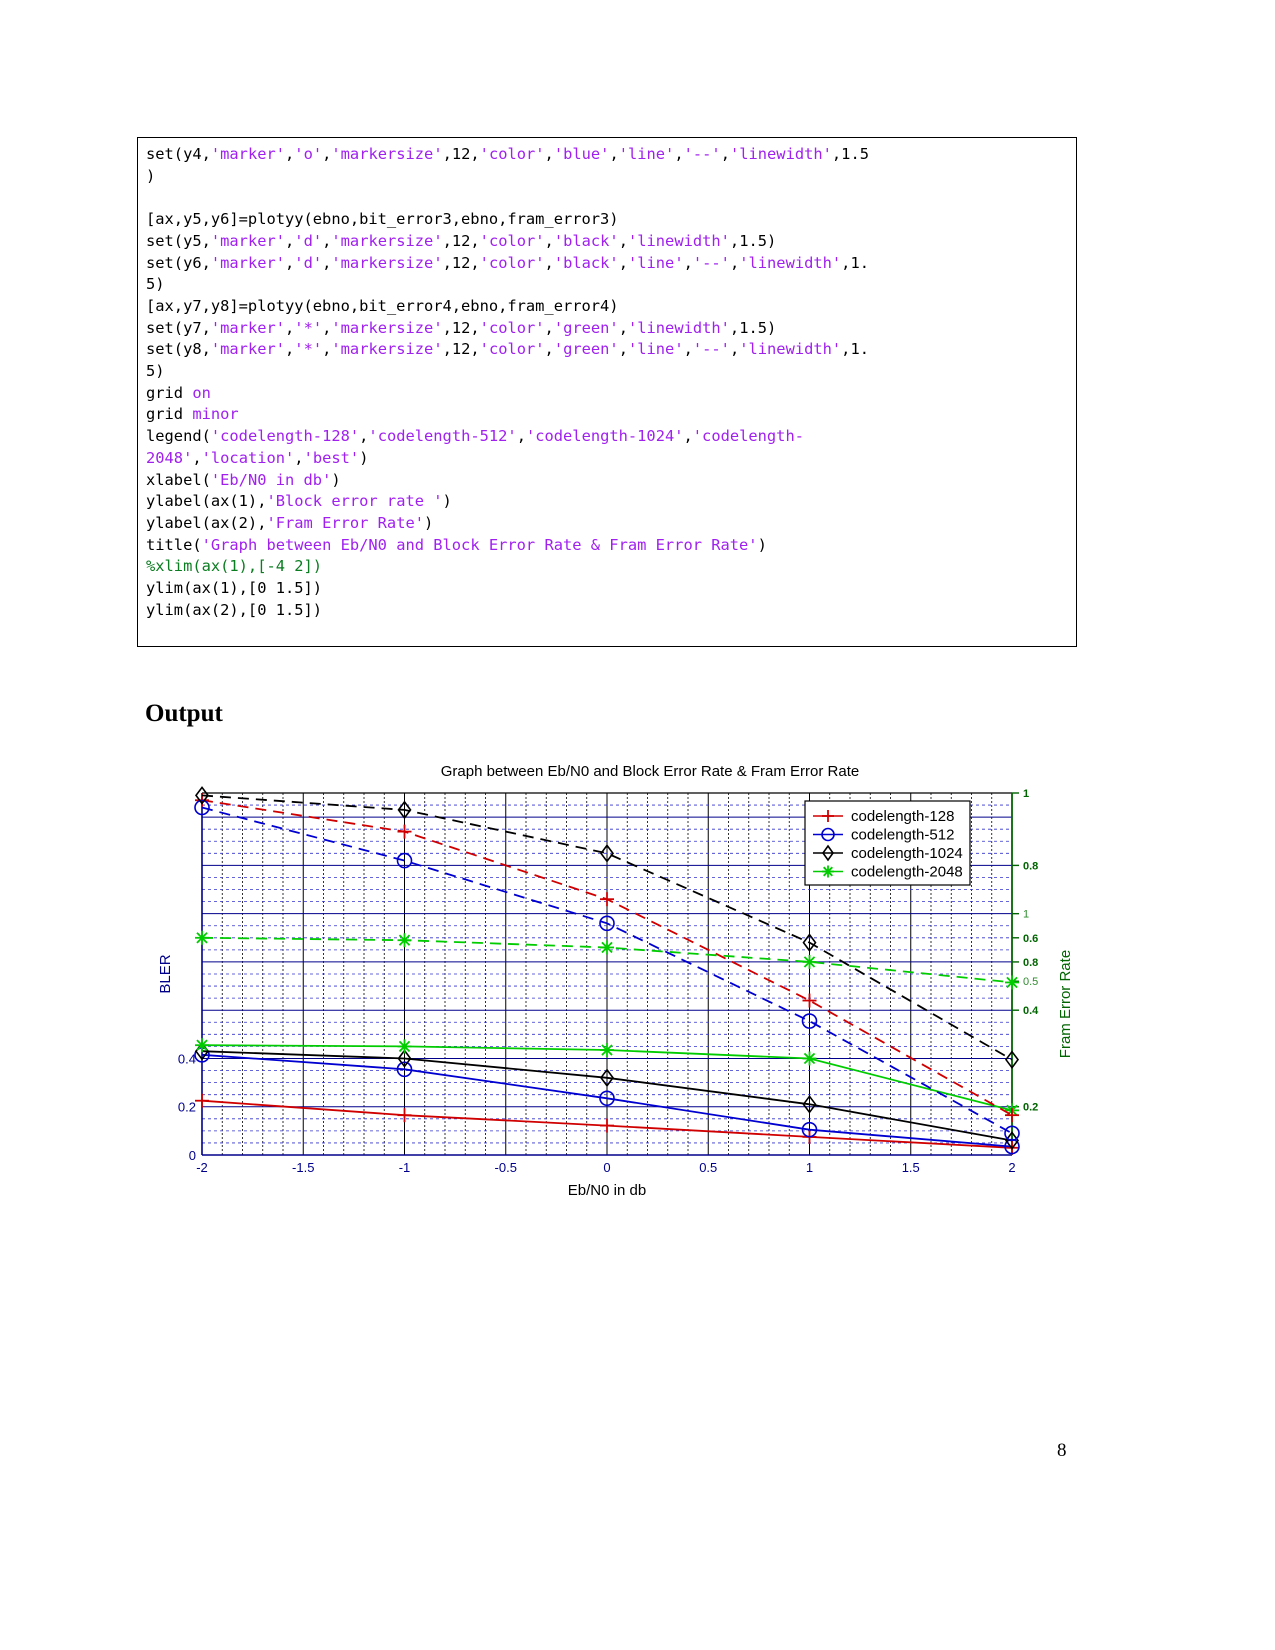 This screenshot has width=1275, height=1650. Describe the element at coordinates (506, 1167) in the screenshot. I see `x-axis-tick-label: -0.5` at that location.